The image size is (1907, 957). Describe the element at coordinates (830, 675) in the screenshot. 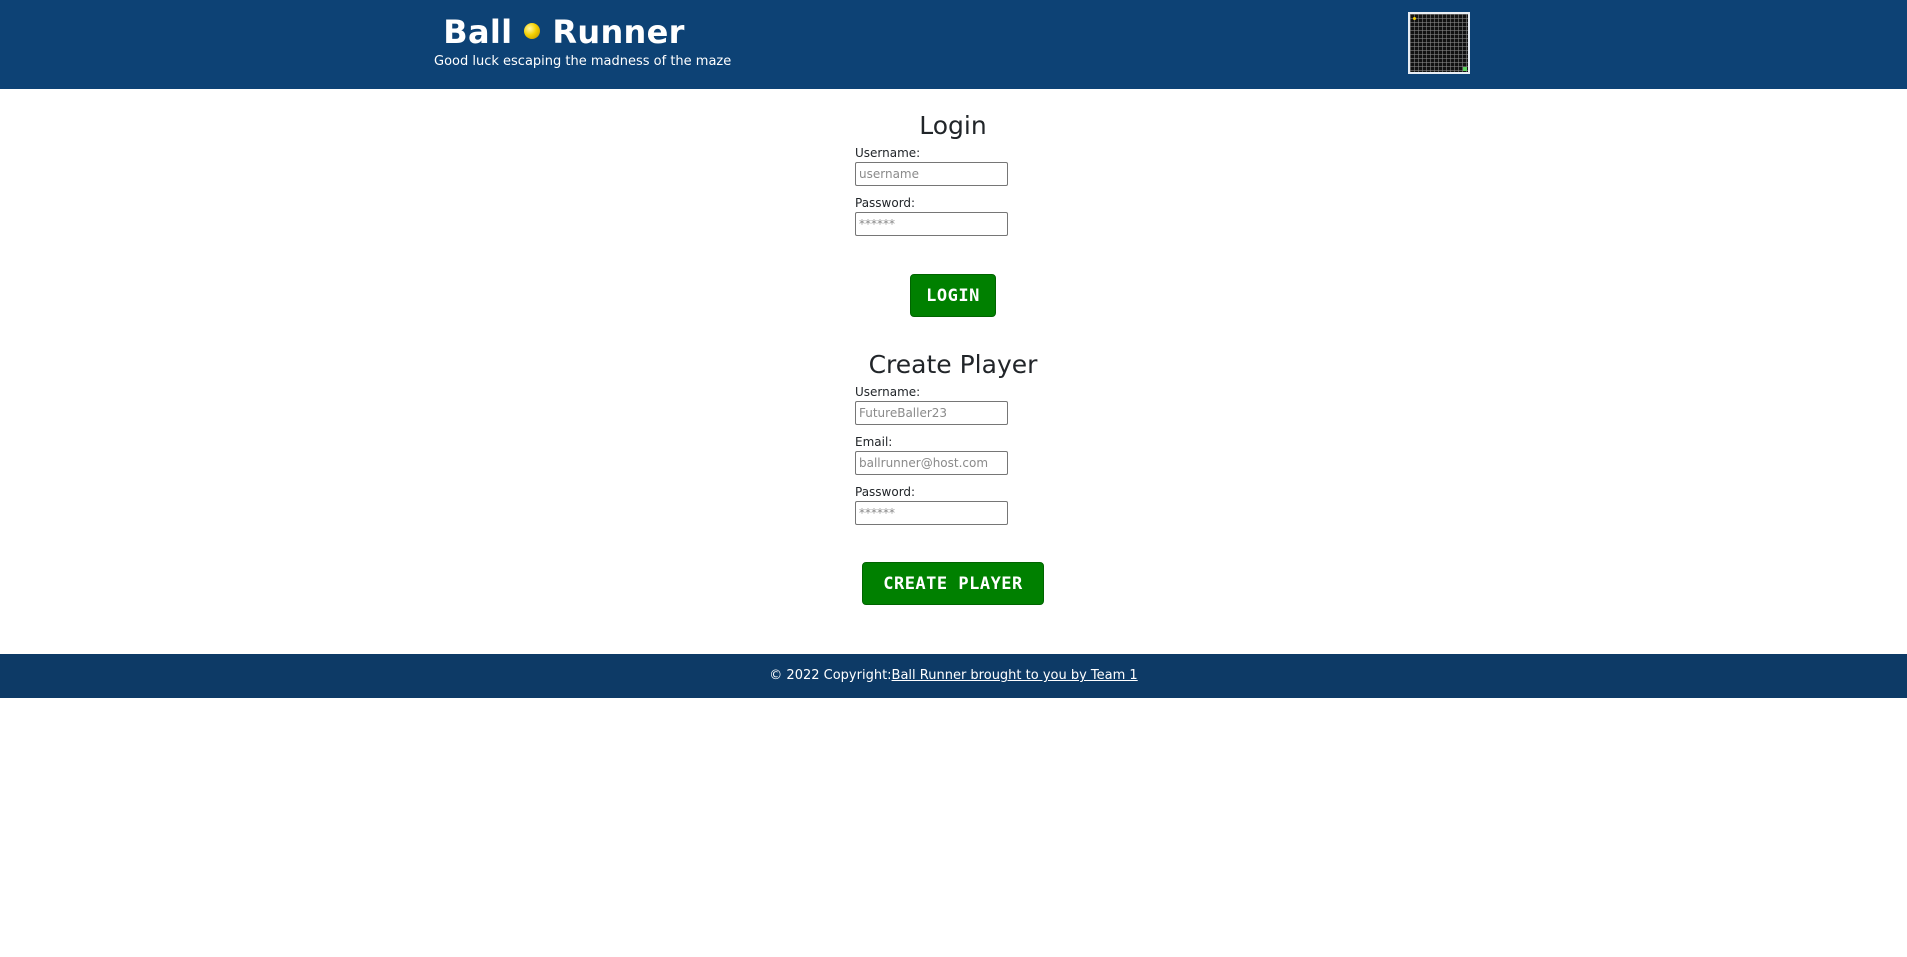

I see `footer-copyright: © 2022 Copyright:` at that location.